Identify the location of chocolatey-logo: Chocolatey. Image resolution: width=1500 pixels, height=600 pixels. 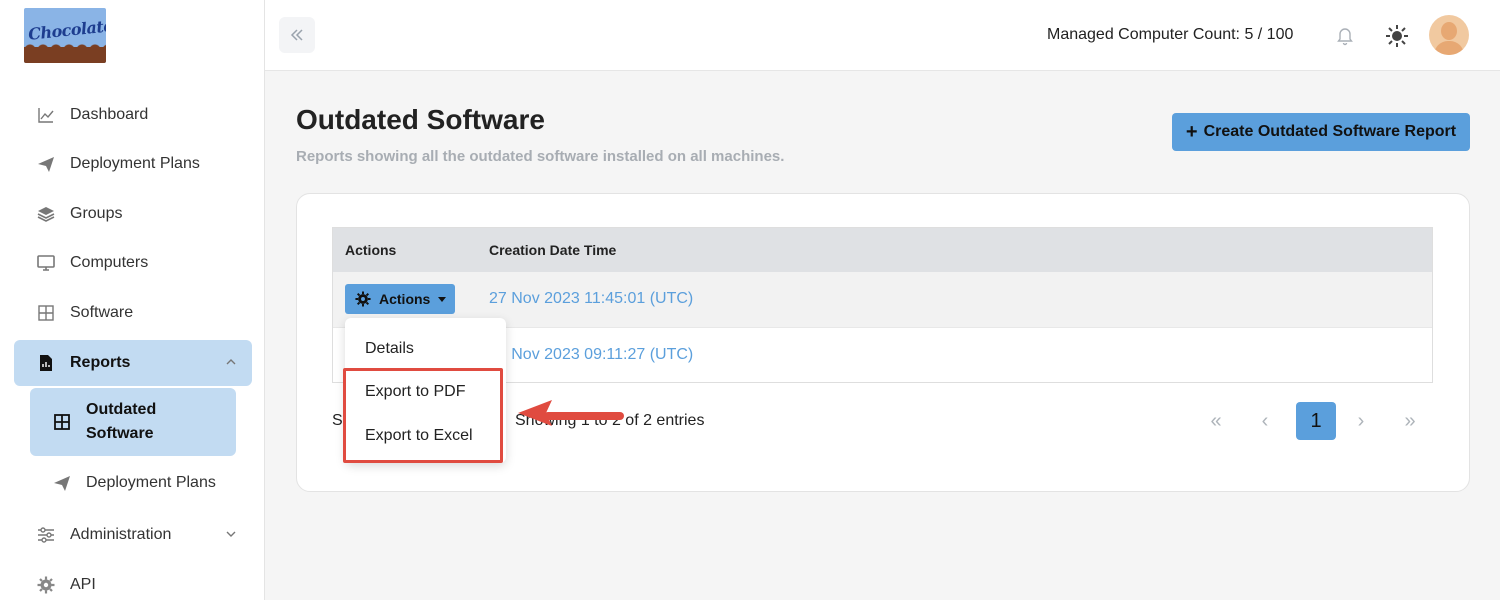
(65, 35).